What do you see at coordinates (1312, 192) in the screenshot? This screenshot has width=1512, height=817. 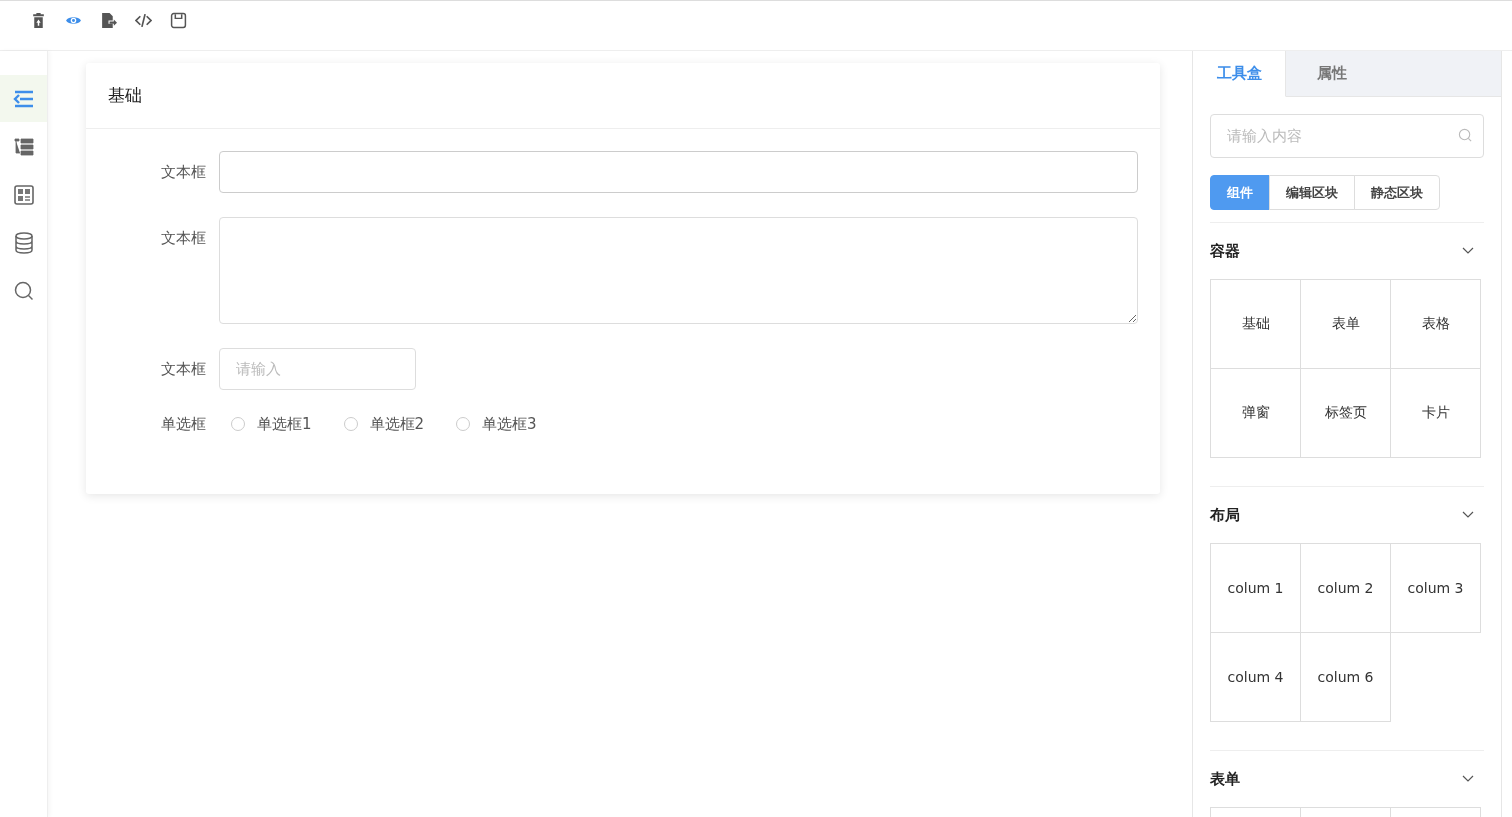 I see `segment-button: 编辑区块` at bounding box center [1312, 192].